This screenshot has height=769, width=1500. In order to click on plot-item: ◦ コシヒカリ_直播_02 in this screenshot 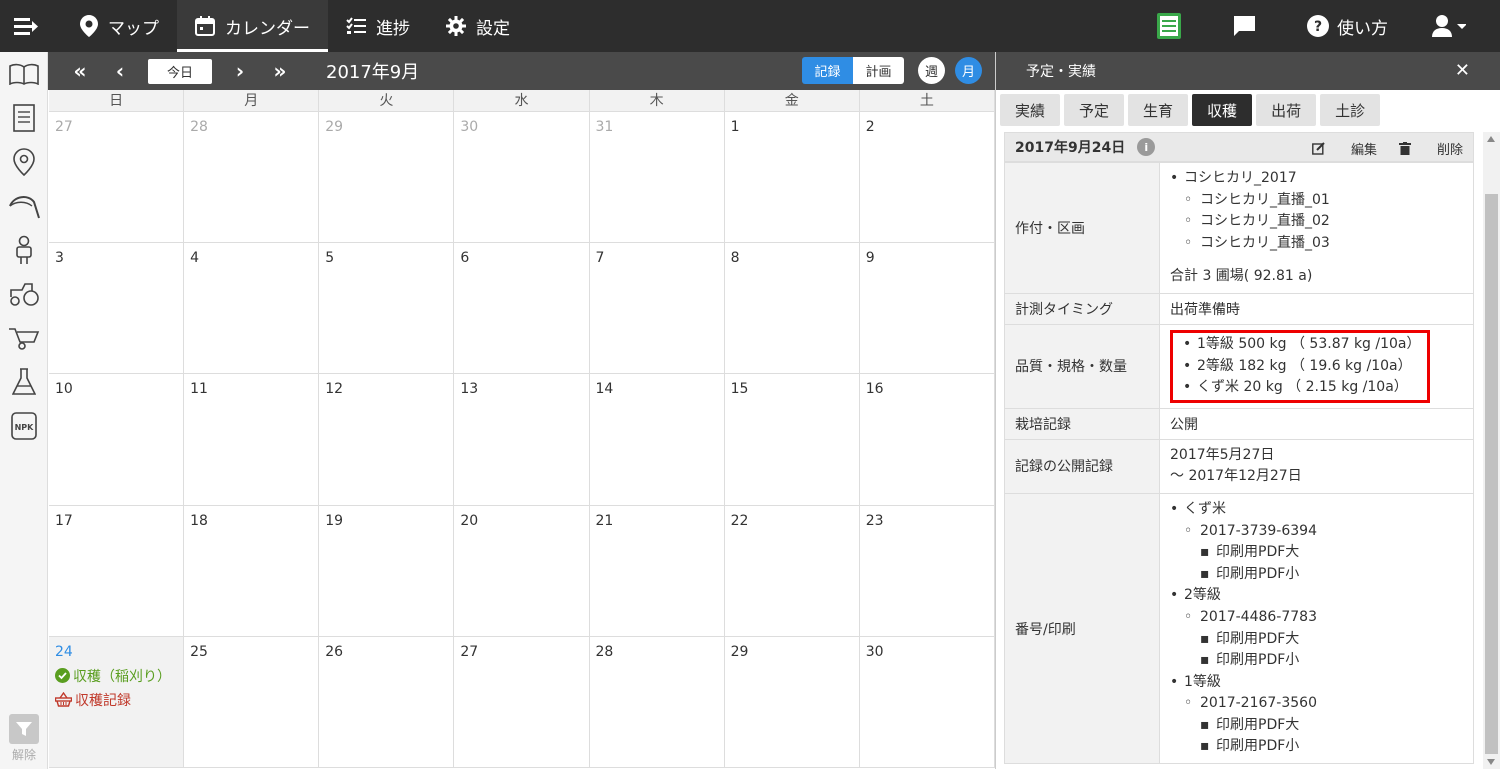, I will do `click(1316, 222)`.